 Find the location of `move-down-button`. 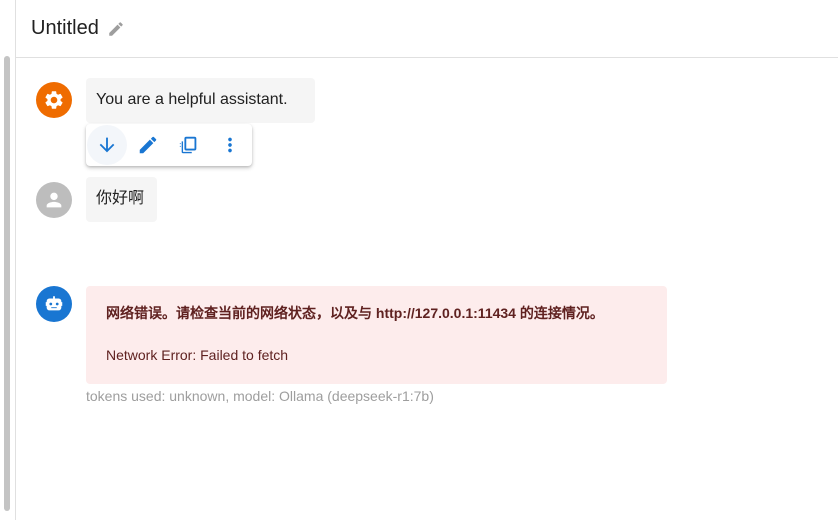

move-down-button is located at coordinates (107, 145).